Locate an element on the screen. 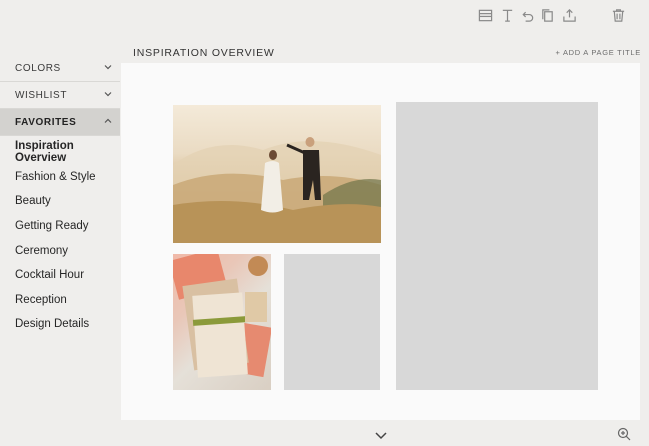  invitation-suite-photo is located at coordinates (222, 322).